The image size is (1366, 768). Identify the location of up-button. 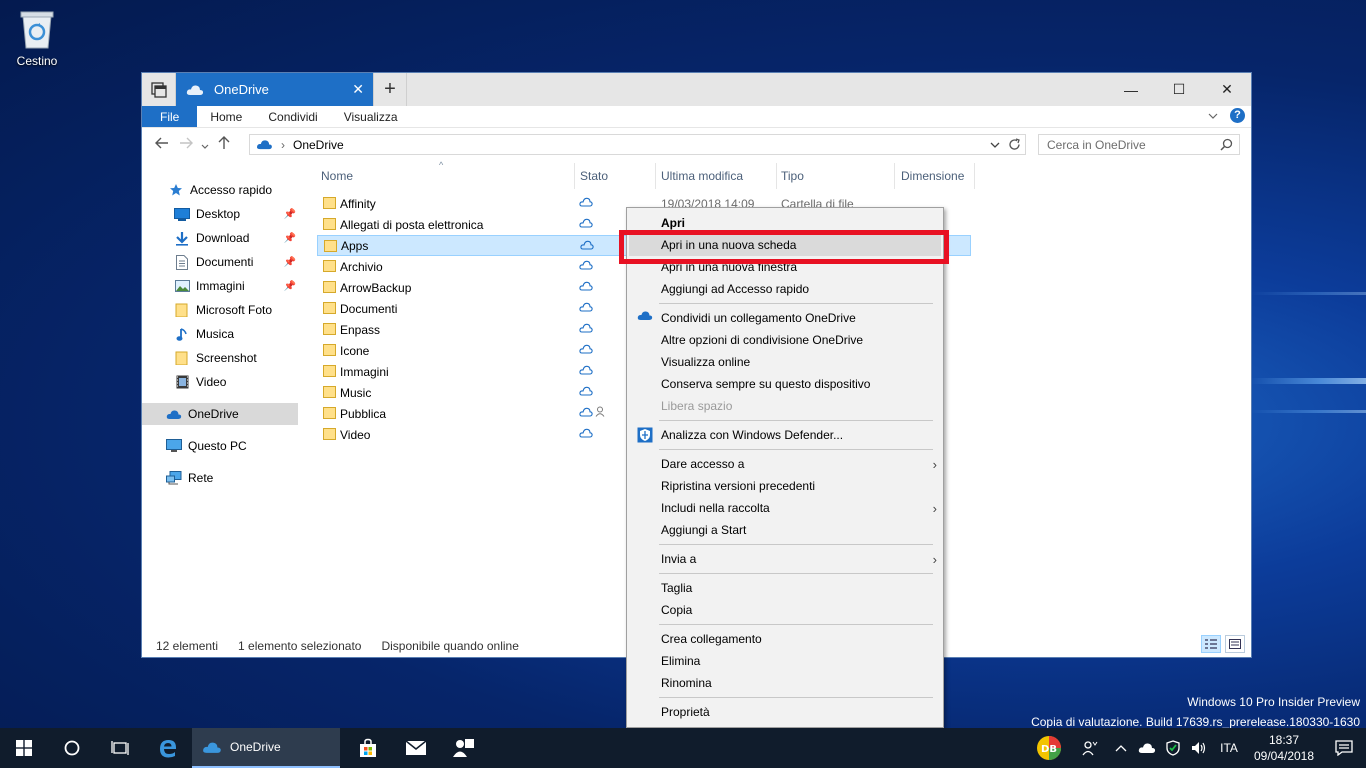
(224, 144).